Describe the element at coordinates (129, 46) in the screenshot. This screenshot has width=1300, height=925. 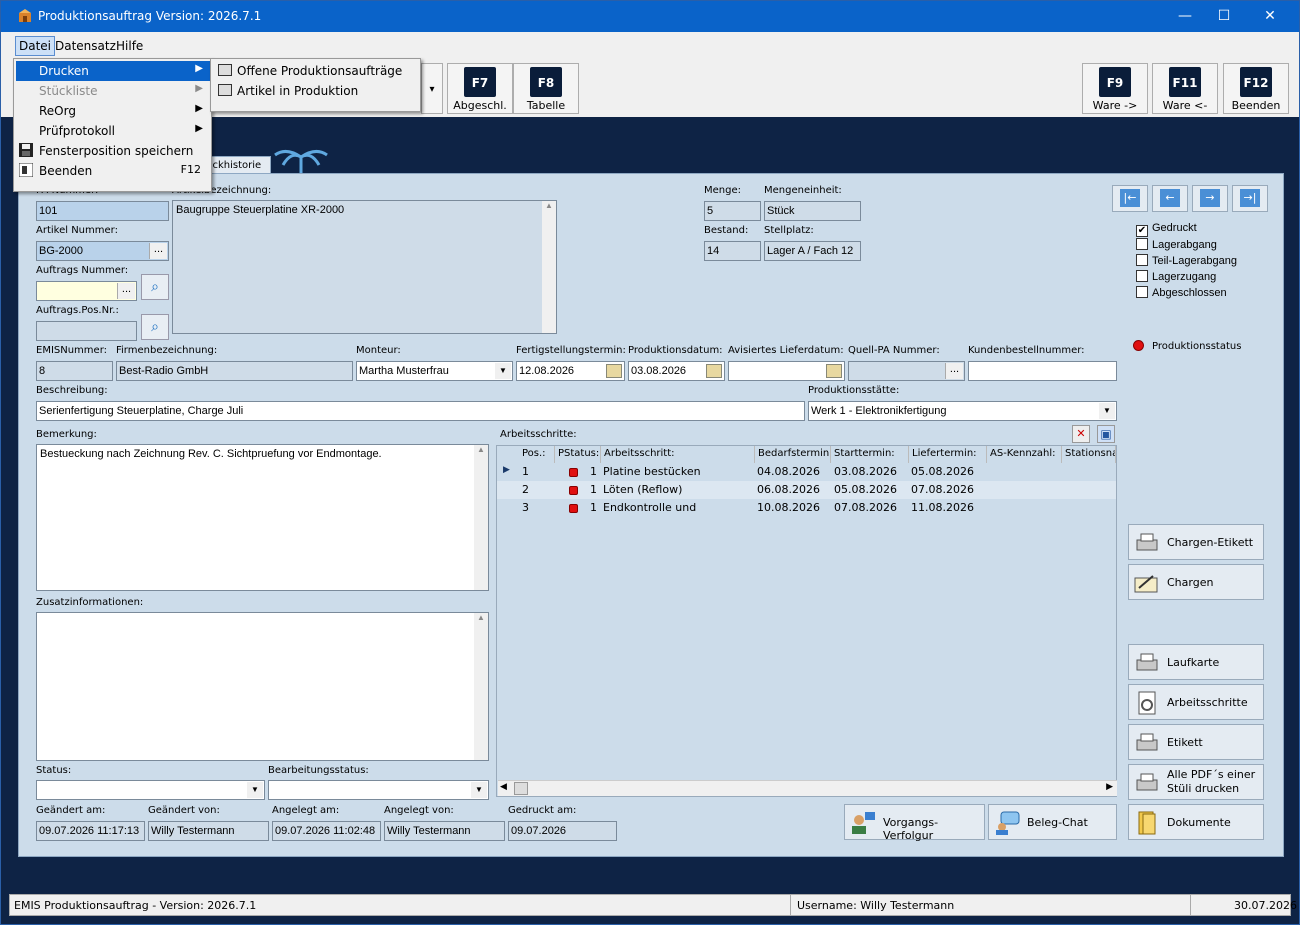
I see `menu-hilfe: Hilfe` at that location.